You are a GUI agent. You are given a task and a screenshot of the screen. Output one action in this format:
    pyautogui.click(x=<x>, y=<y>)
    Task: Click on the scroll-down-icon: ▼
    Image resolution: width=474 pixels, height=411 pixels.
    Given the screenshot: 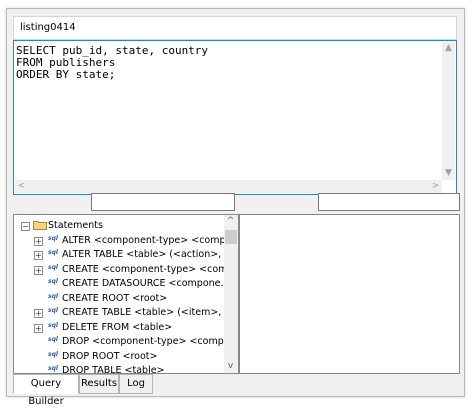 What is the action you would take?
    pyautogui.click(x=448, y=173)
    